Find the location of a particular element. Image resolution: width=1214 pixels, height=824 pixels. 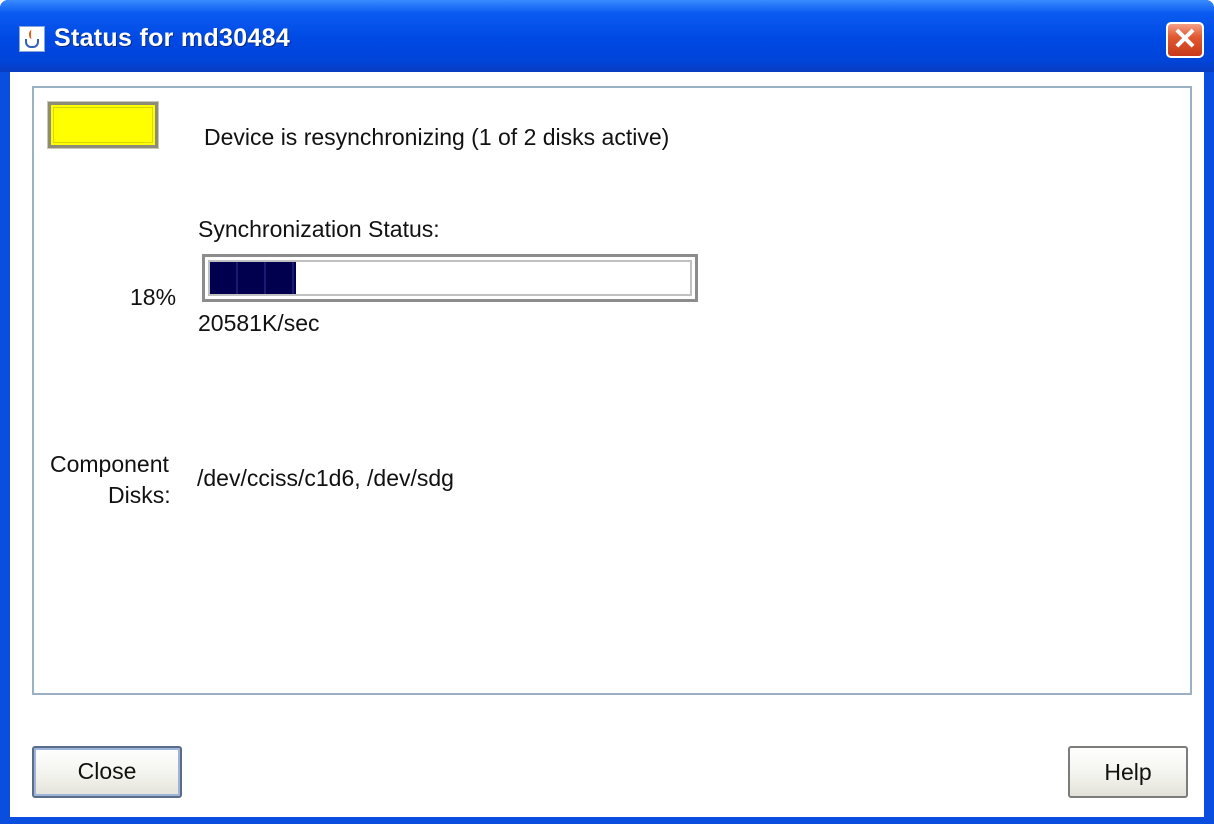

title-bar: Status for md30484 ✕ is located at coordinates (607, 36).